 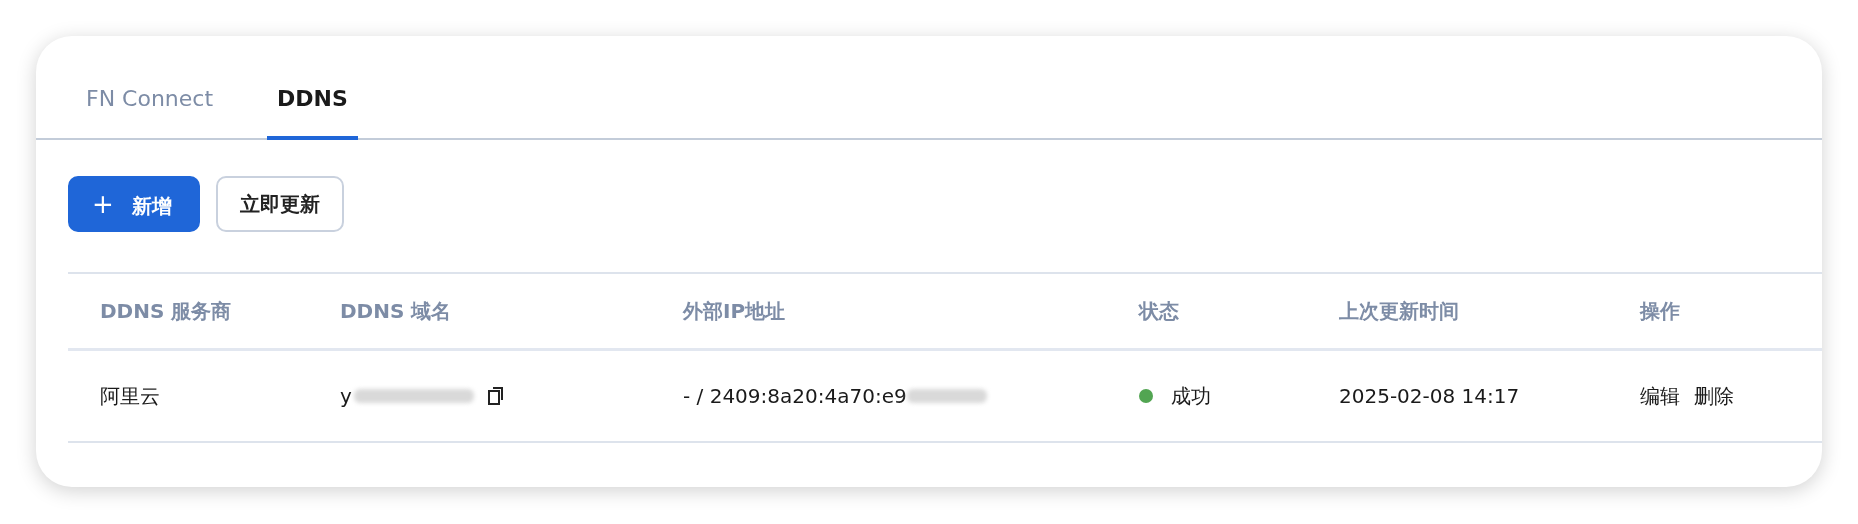 What do you see at coordinates (396, 311) in the screenshot?
I see `column-header: DDNS 域名` at bounding box center [396, 311].